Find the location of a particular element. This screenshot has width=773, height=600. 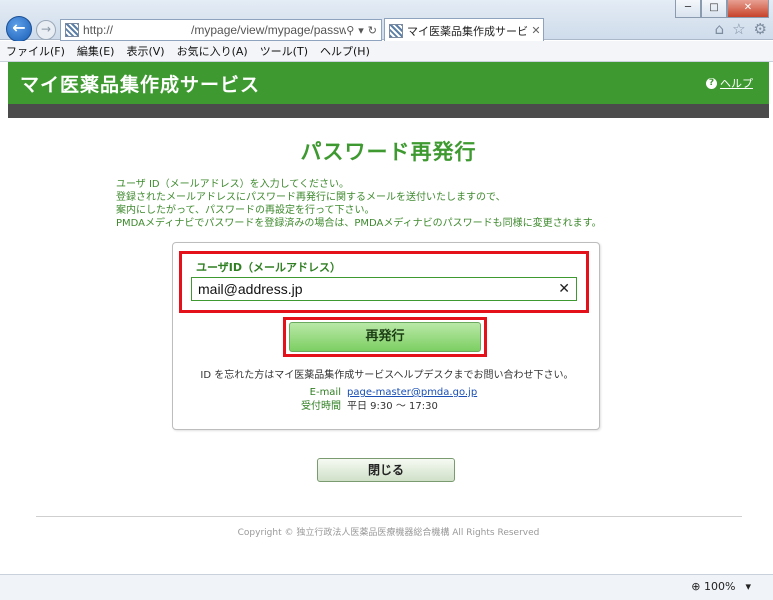

header-stripe is located at coordinates (388, 111).